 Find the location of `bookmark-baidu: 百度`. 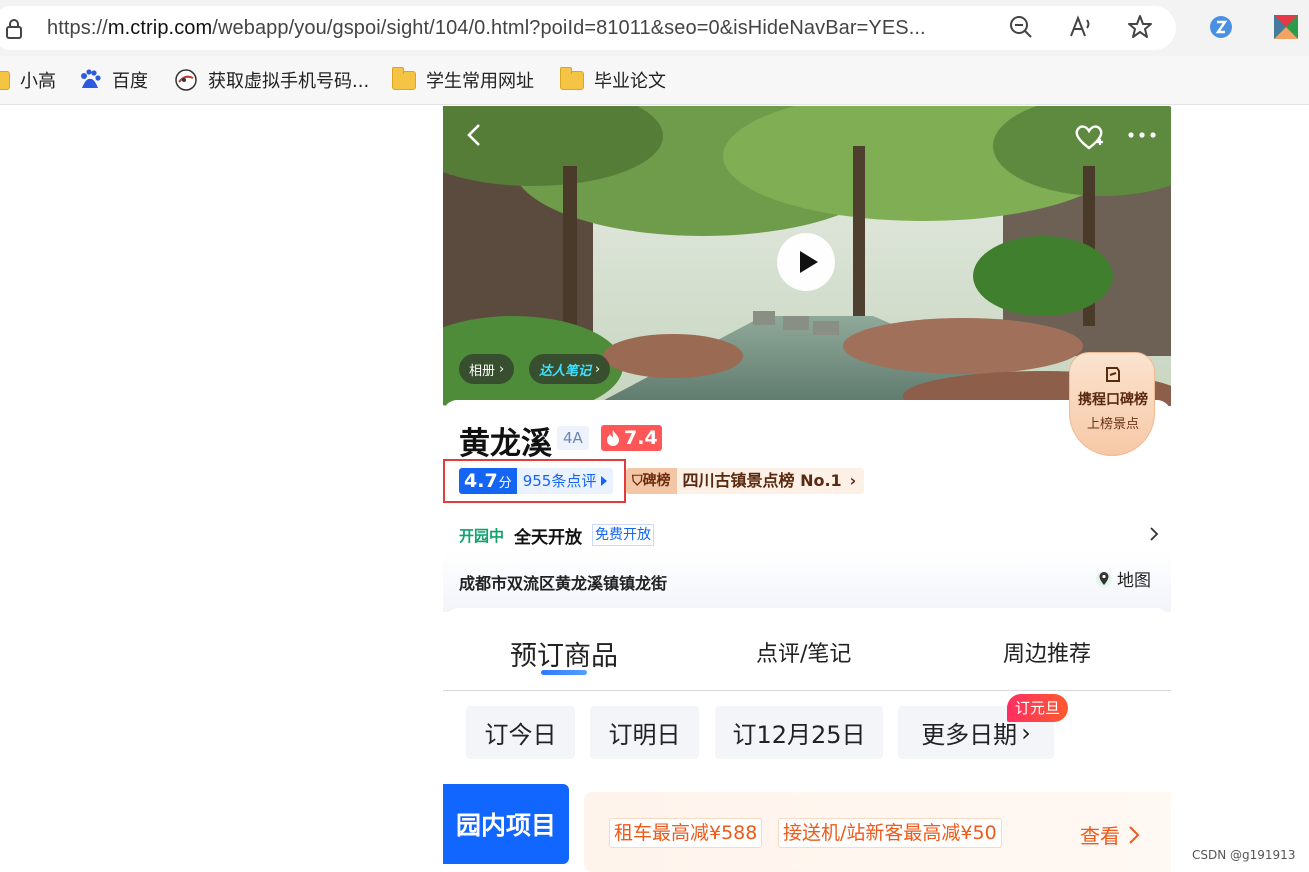

bookmark-baidu: 百度 is located at coordinates (113, 80).